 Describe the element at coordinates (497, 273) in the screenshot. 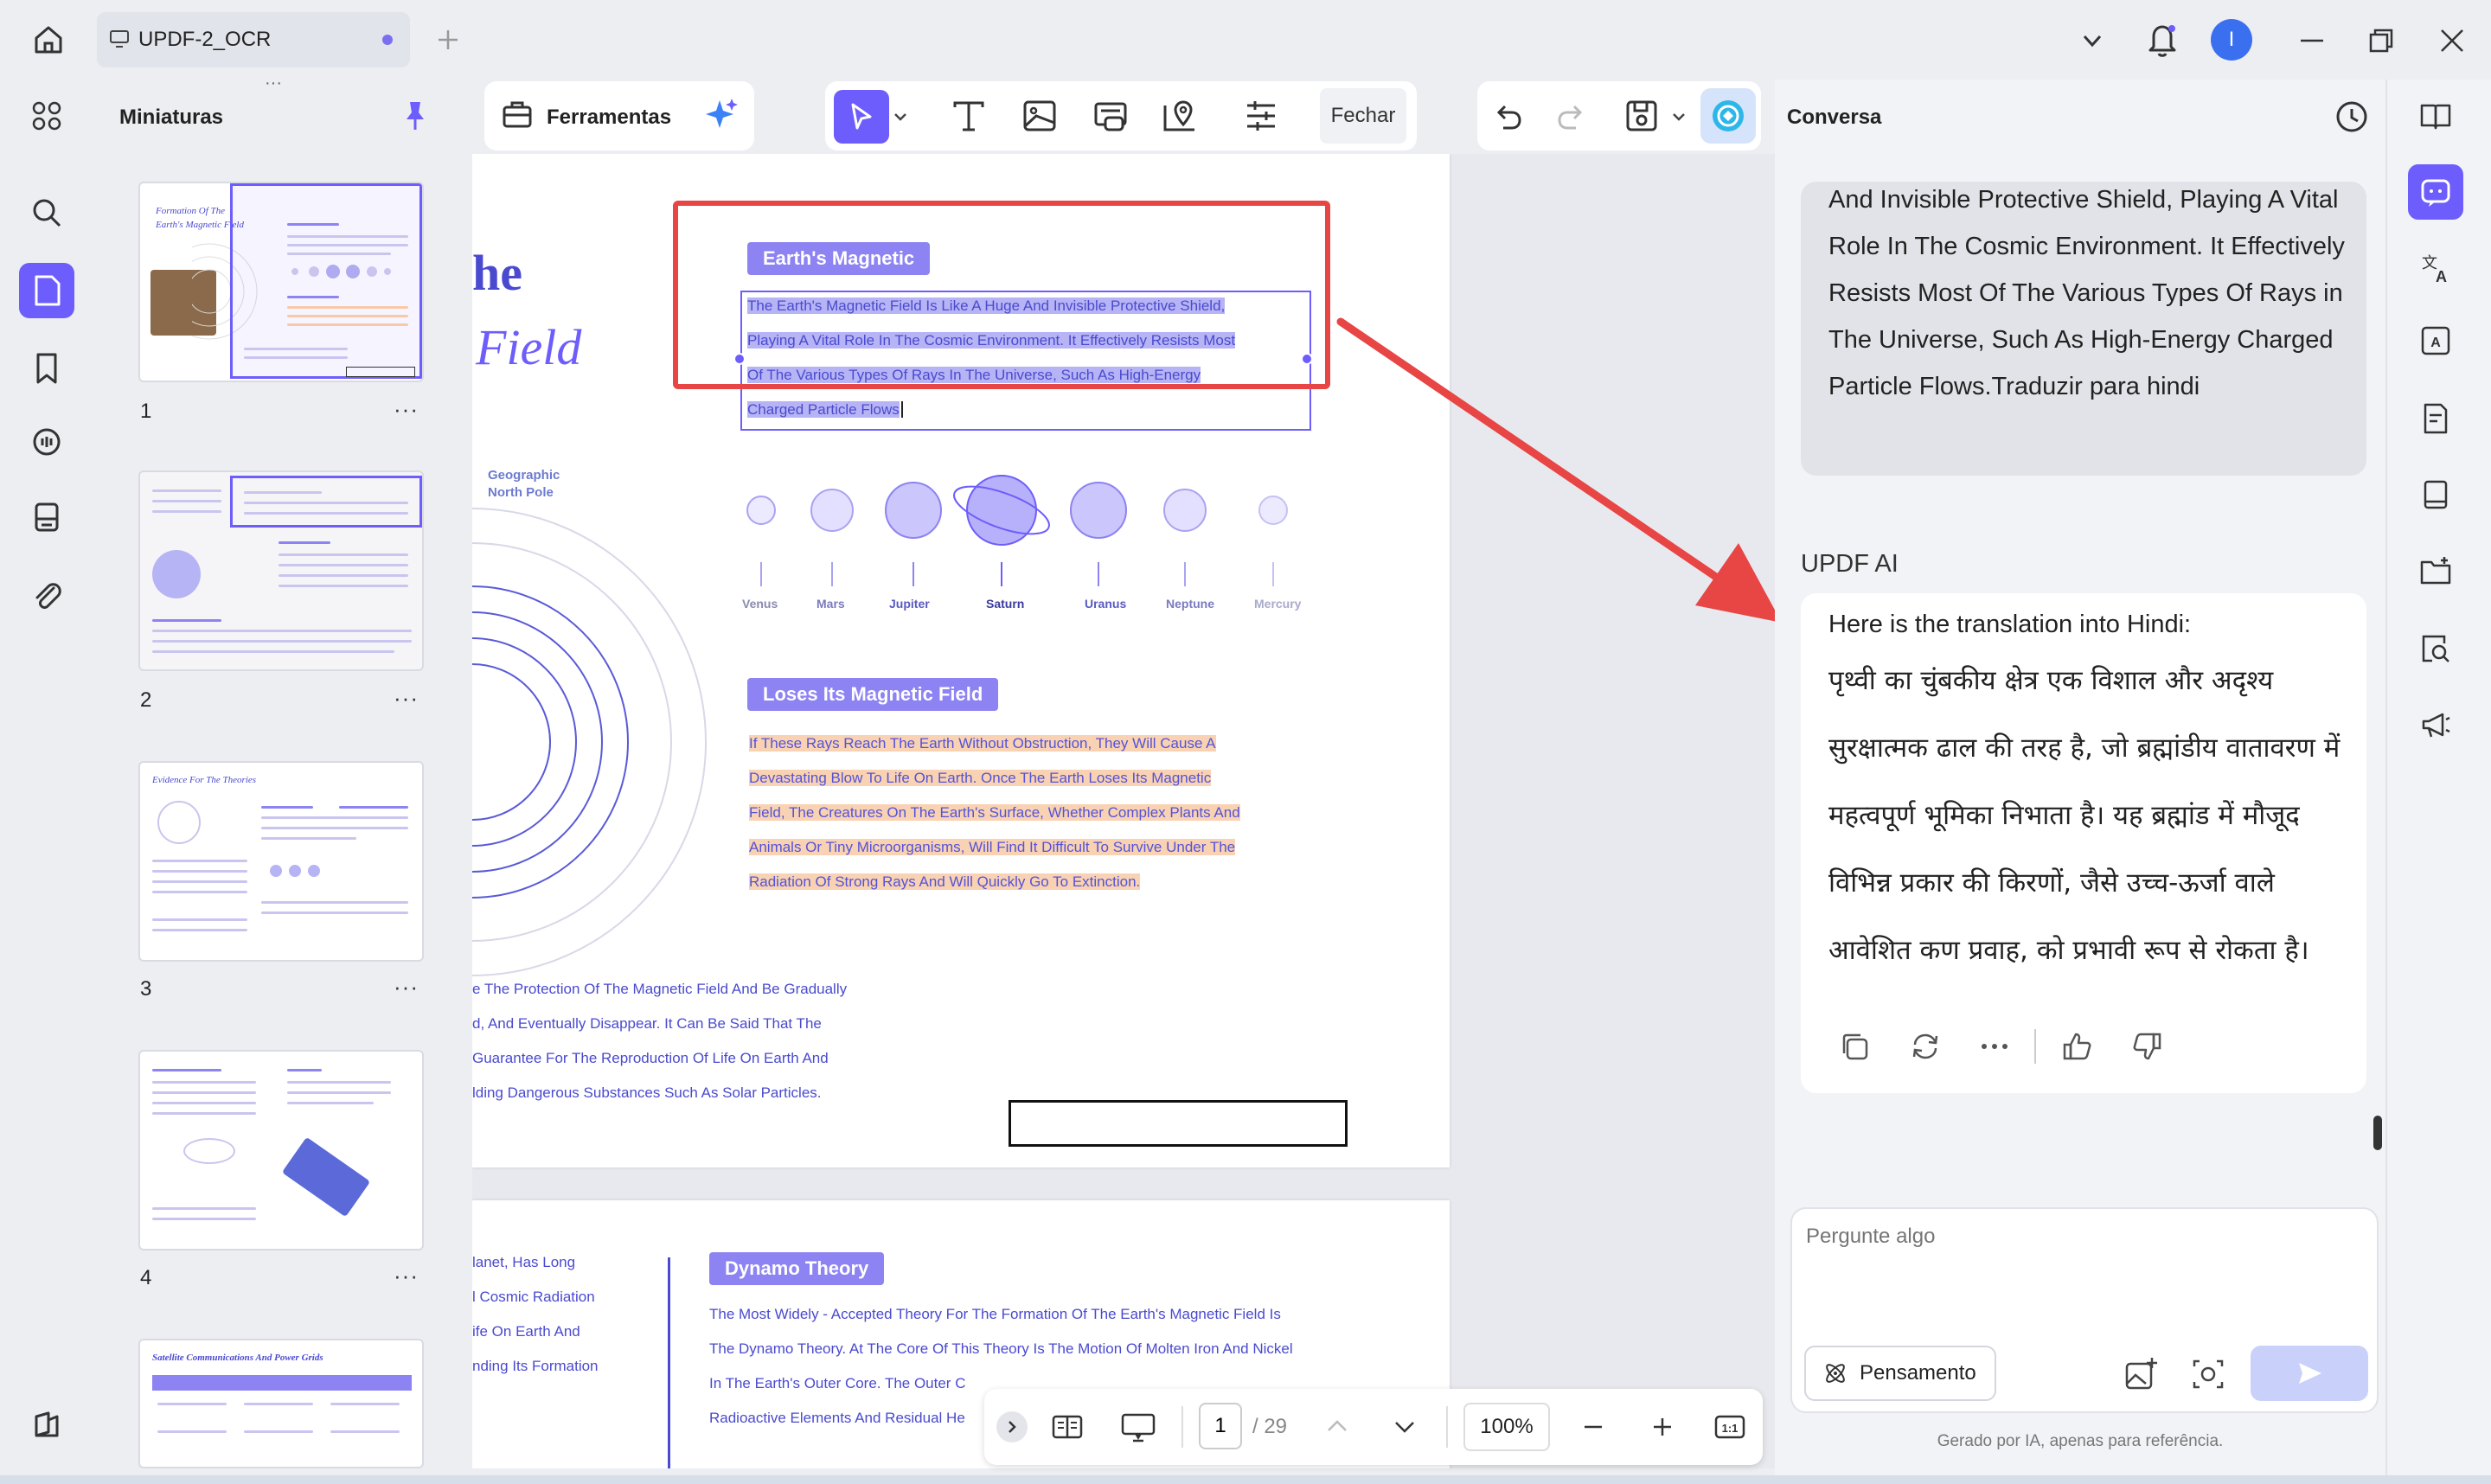

I see `page-heading: he` at that location.